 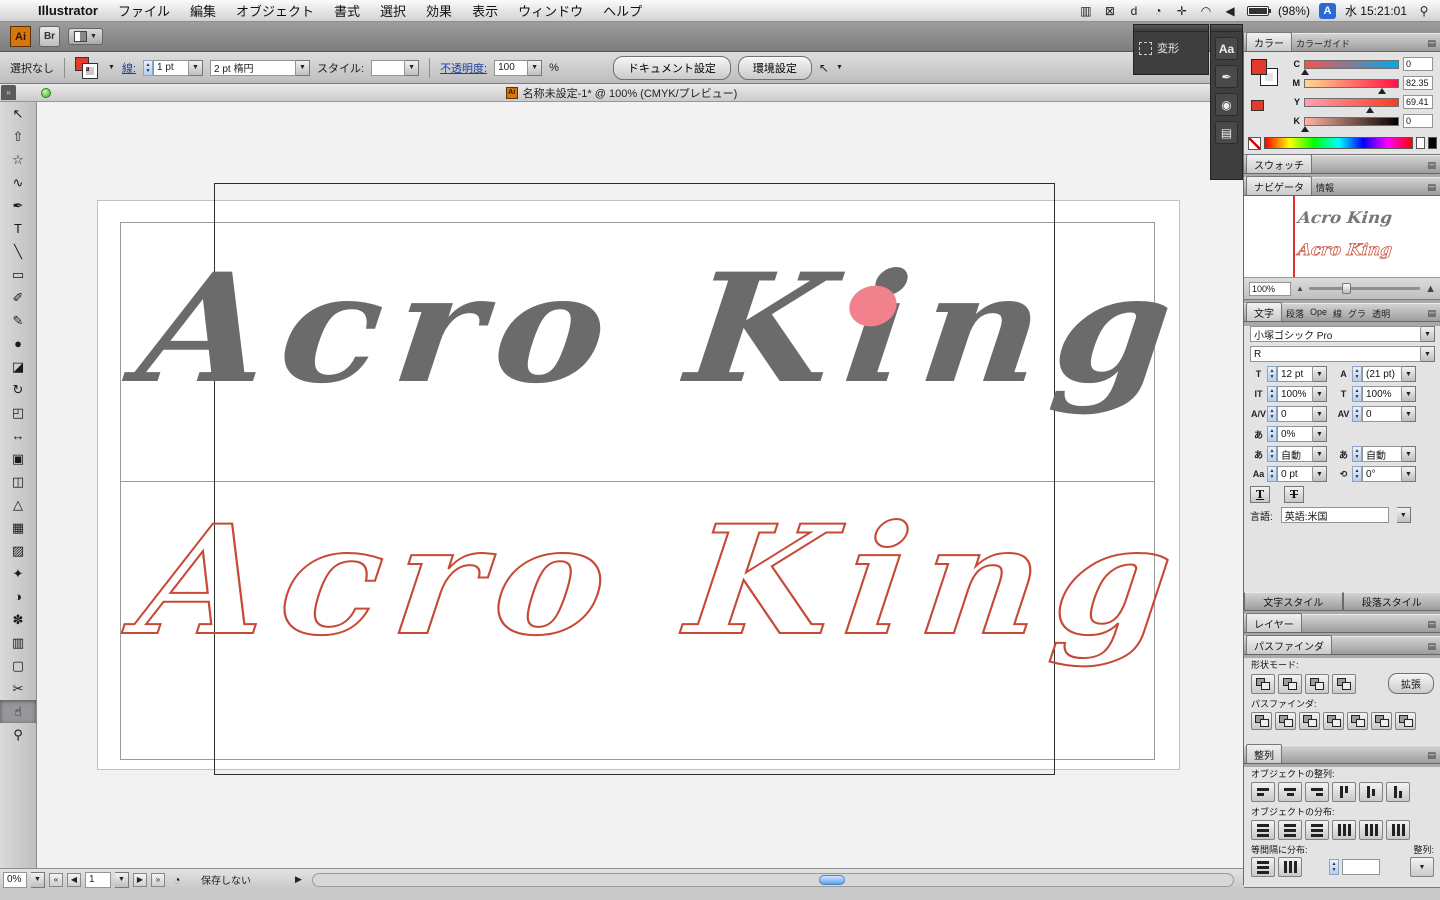 I want to click on value-field: 12 pt, so click(x=1295, y=374).